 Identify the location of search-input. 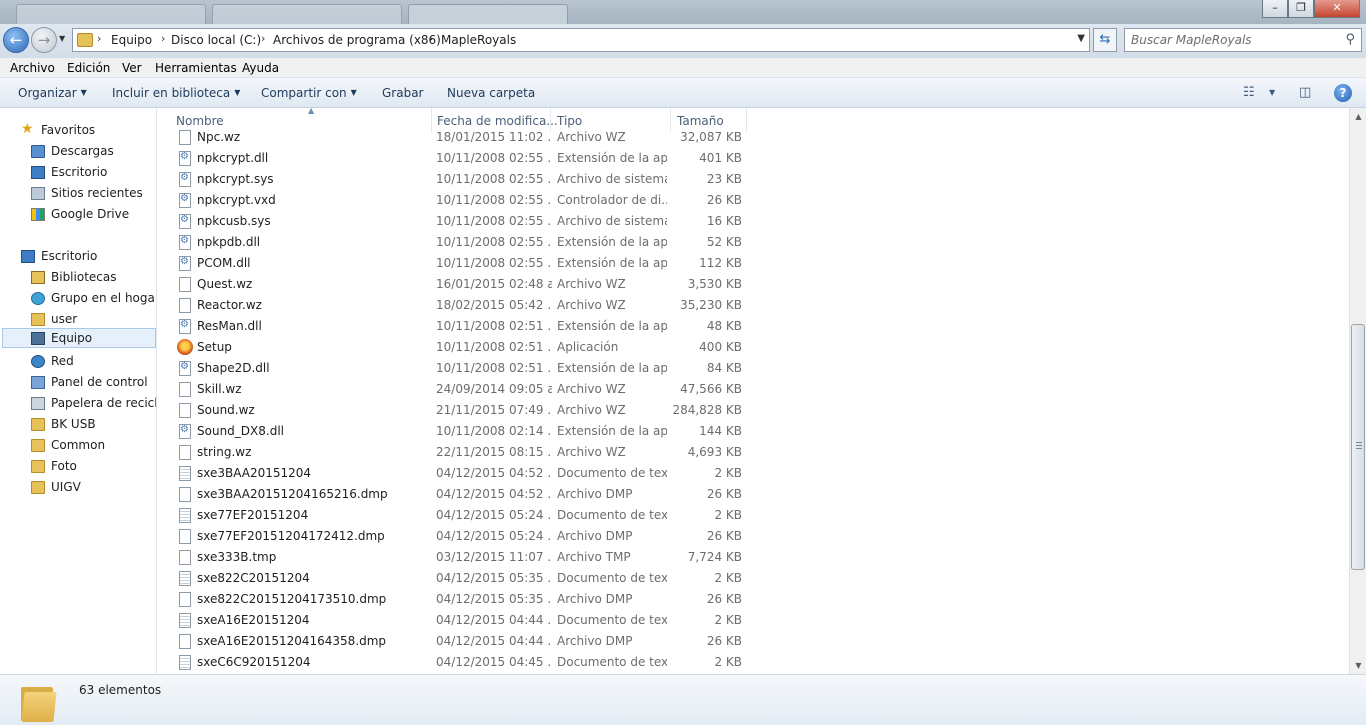
(1225, 40).